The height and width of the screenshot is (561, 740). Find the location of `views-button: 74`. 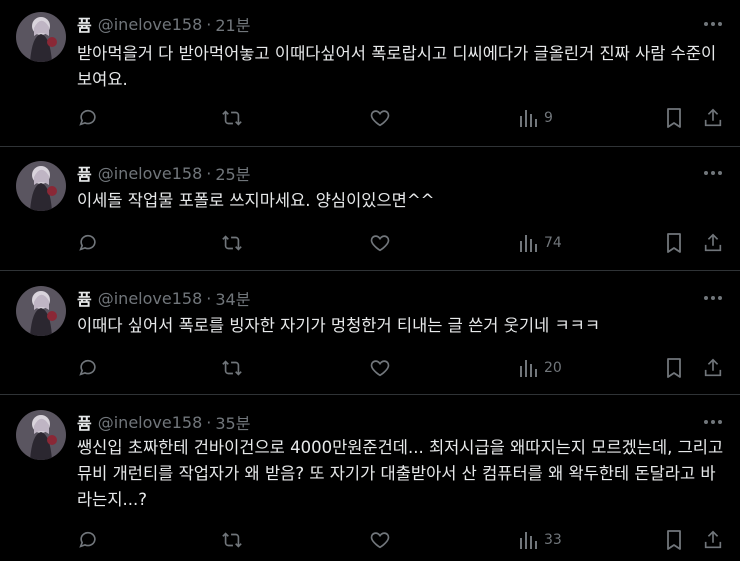

views-button: 74 is located at coordinates (540, 243).